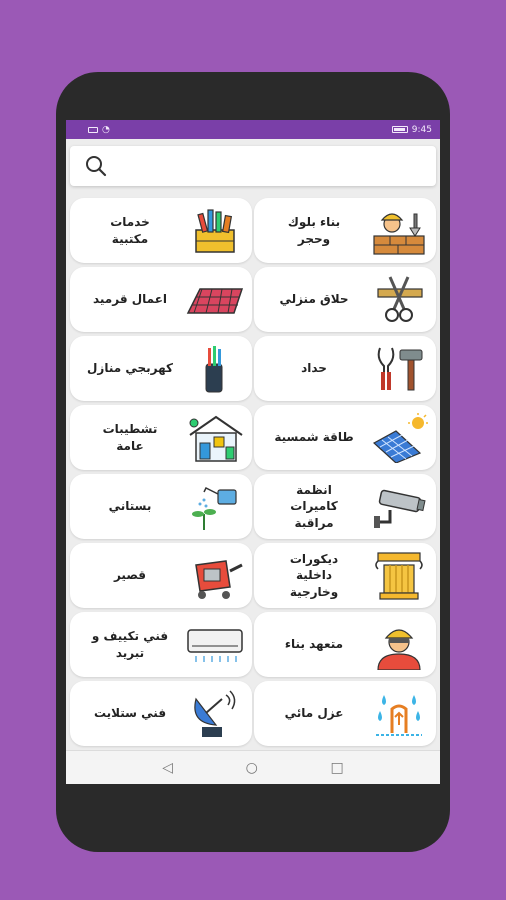  Describe the element at coordinates (421, 129) in the screenshot. I see `status-time: 9:45` at that location.